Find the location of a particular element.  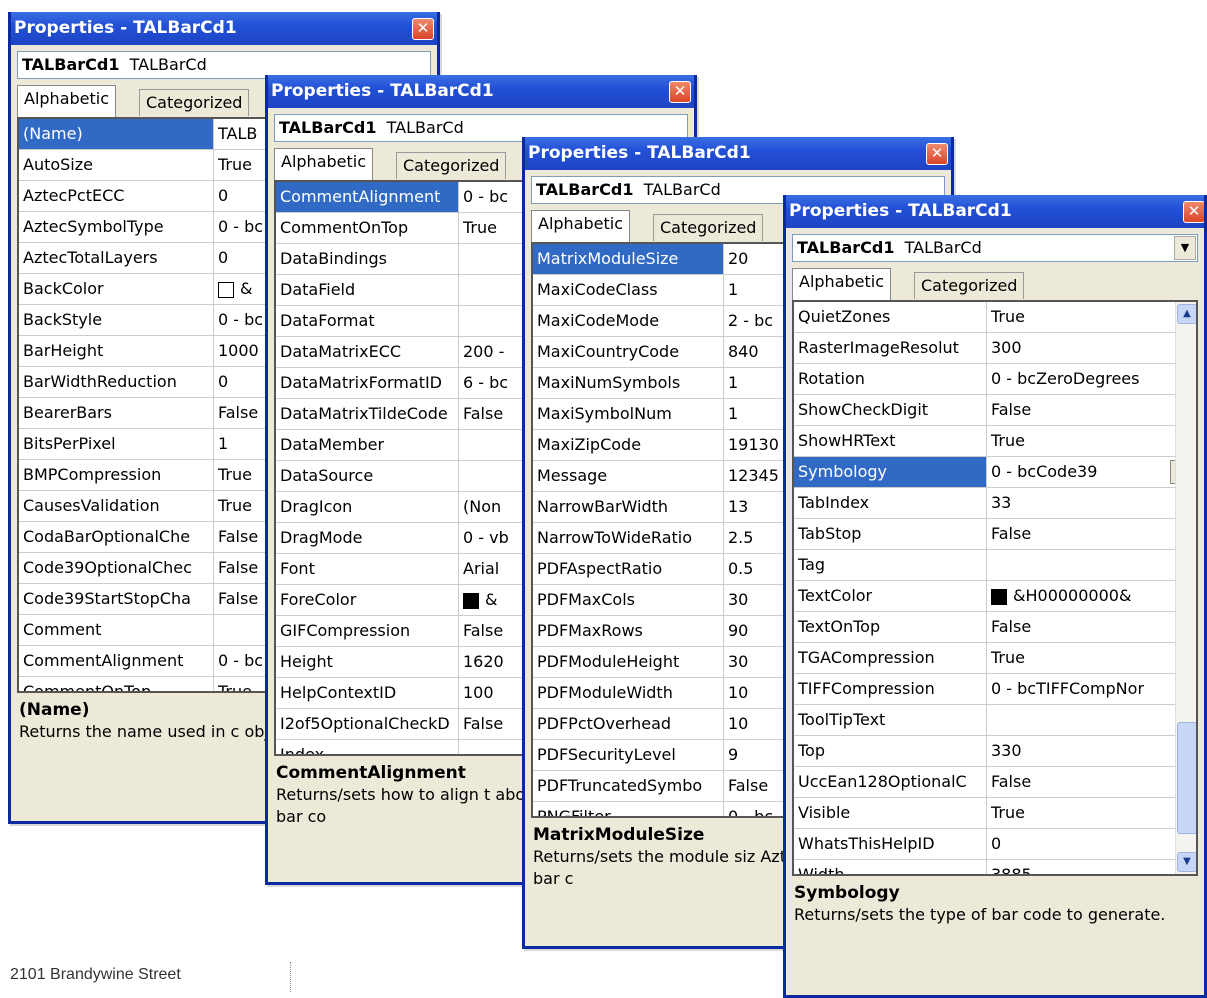

tab-strip: Alphabetic Categorized is located at coordinates (995, 284).